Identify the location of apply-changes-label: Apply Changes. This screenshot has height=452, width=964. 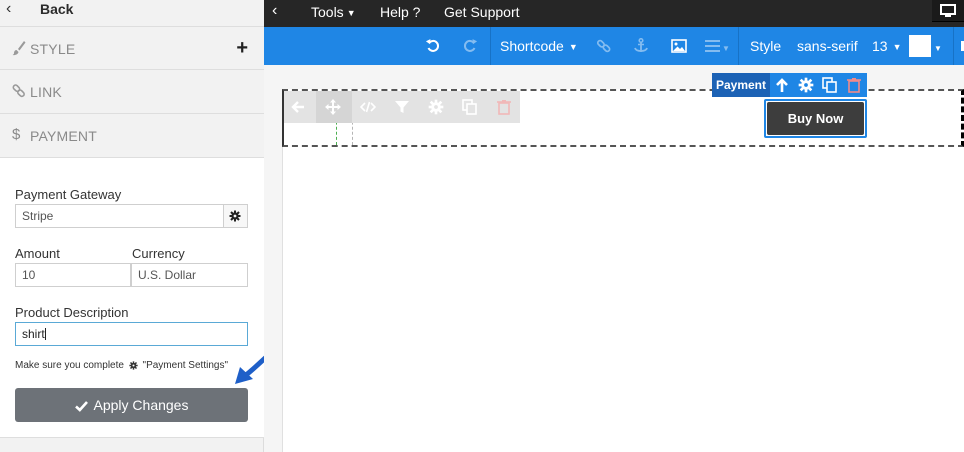
(141, 405).